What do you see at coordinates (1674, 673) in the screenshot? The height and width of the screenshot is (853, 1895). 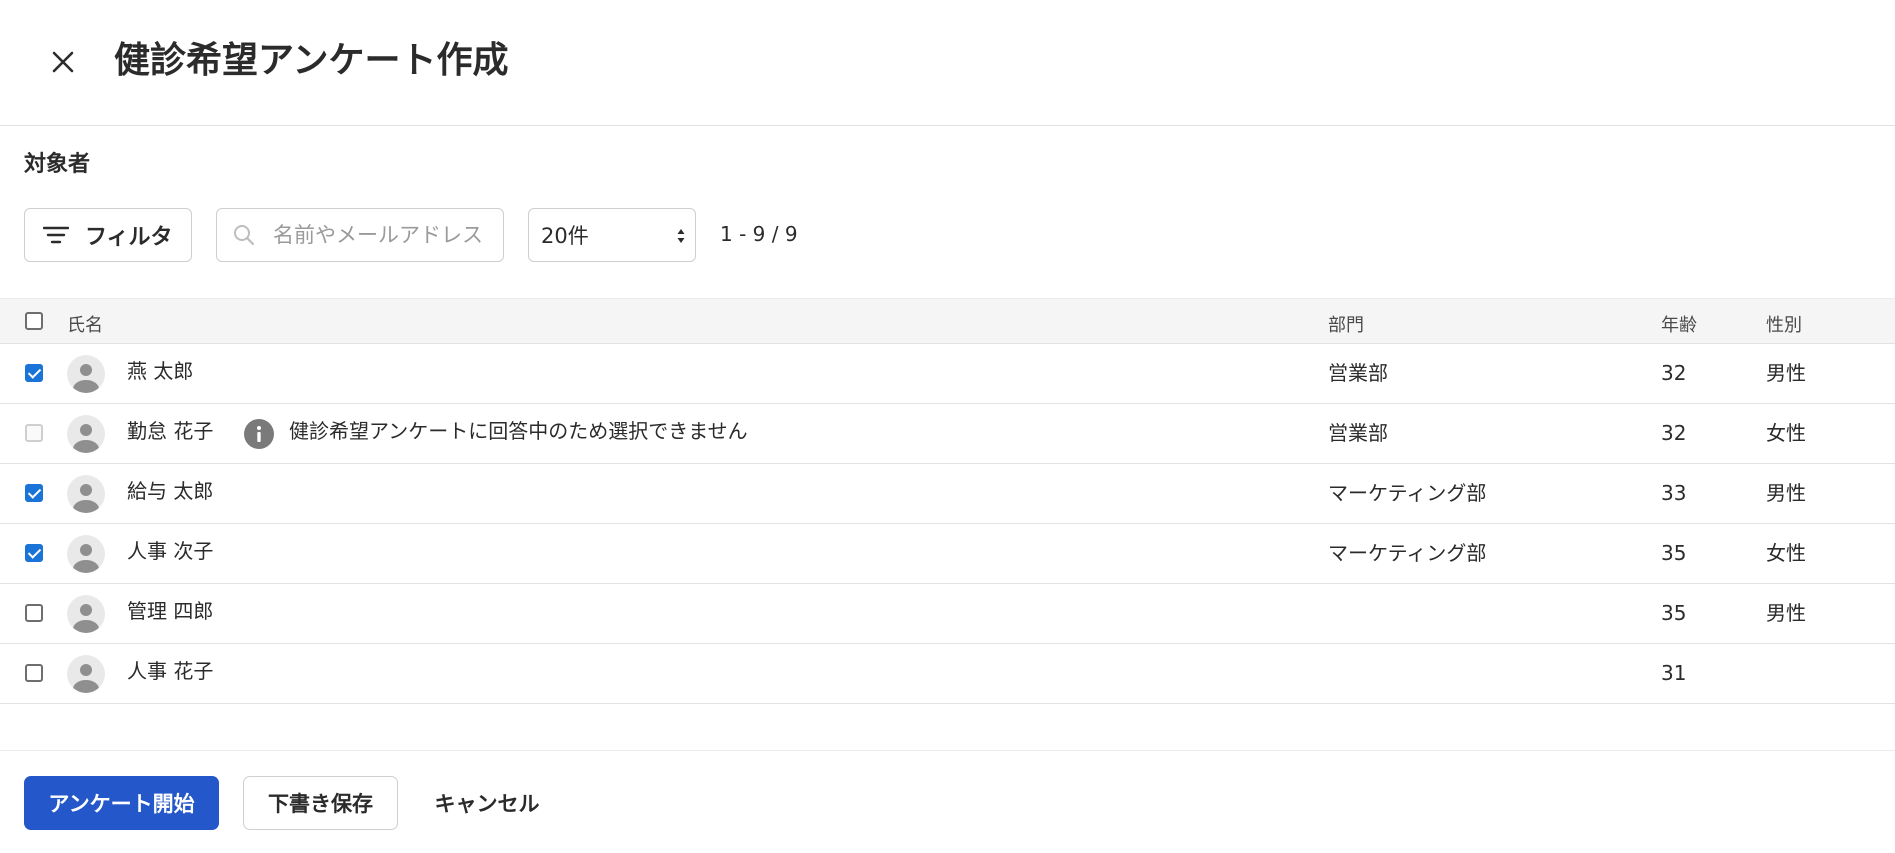 I see `cell-age: 31` at bounding box center [1674, 673].